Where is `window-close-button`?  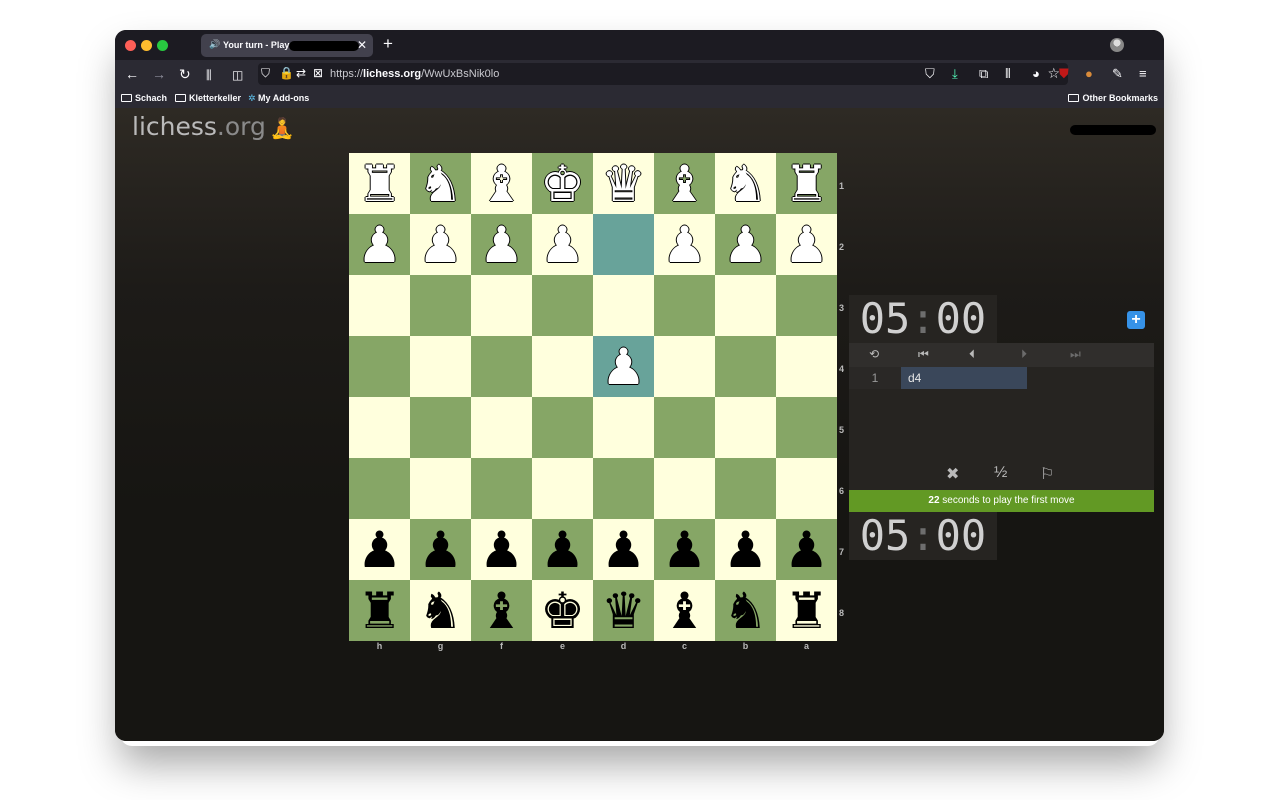
window-close-button is located at coordinates (130, 45).